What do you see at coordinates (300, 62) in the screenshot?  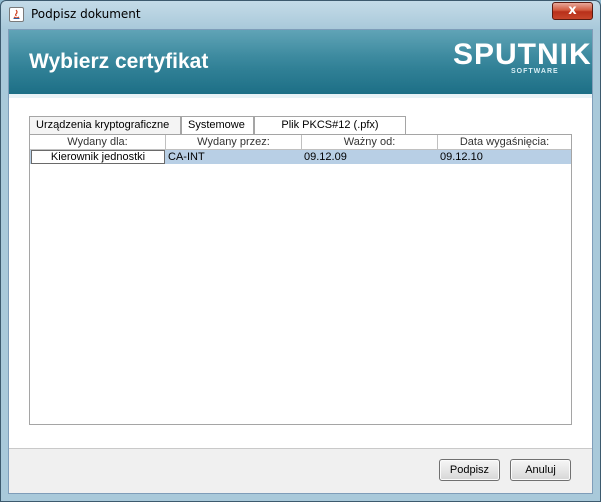 I see `header-banner: Wybierz certyfikat SPUTNIK SOFTWARE` at bounding box center [300, 62].